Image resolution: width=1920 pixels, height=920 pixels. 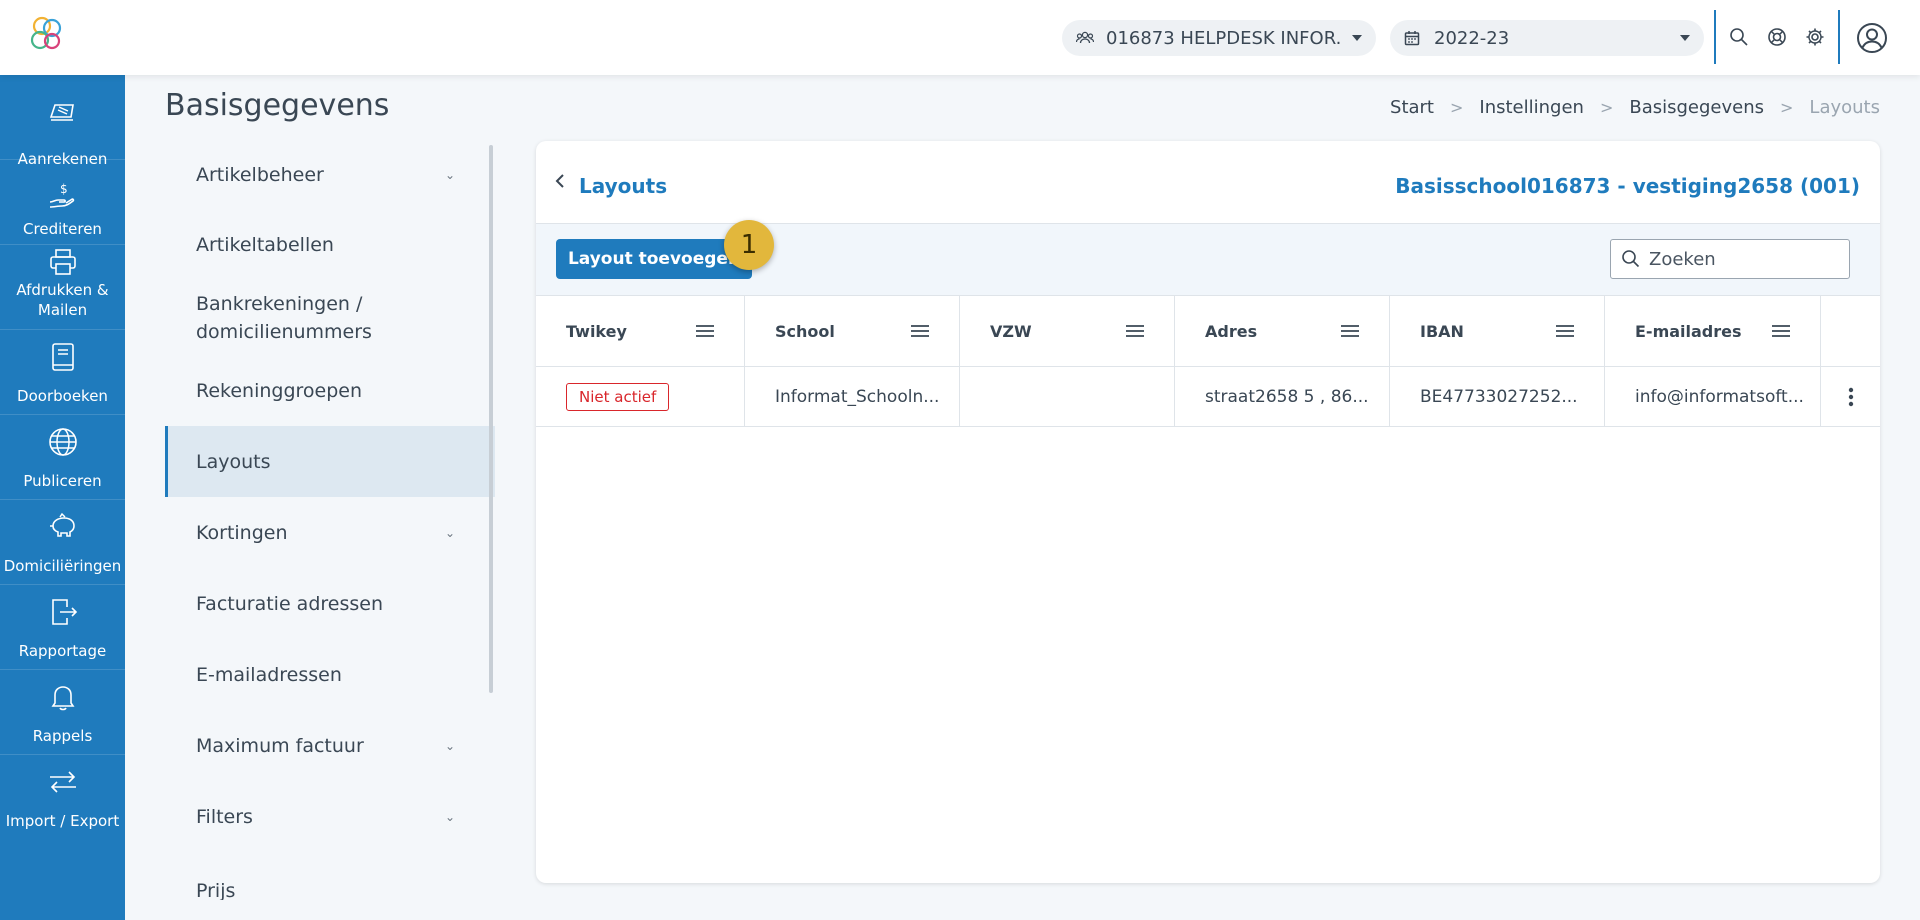 I want to click on rail-item-rappels: Rappels, so click(x=62, y=712).